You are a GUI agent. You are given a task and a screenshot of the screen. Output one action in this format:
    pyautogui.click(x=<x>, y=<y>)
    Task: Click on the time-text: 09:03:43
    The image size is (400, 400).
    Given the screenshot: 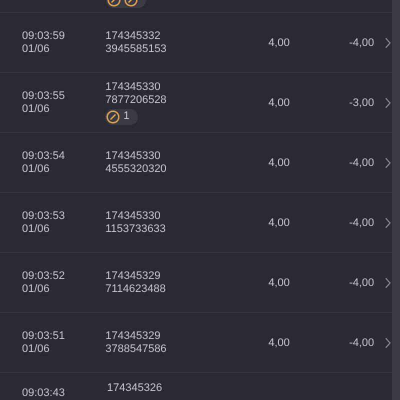 What is the action you would take?
    pyautogui.click(x=44, y=393)
    